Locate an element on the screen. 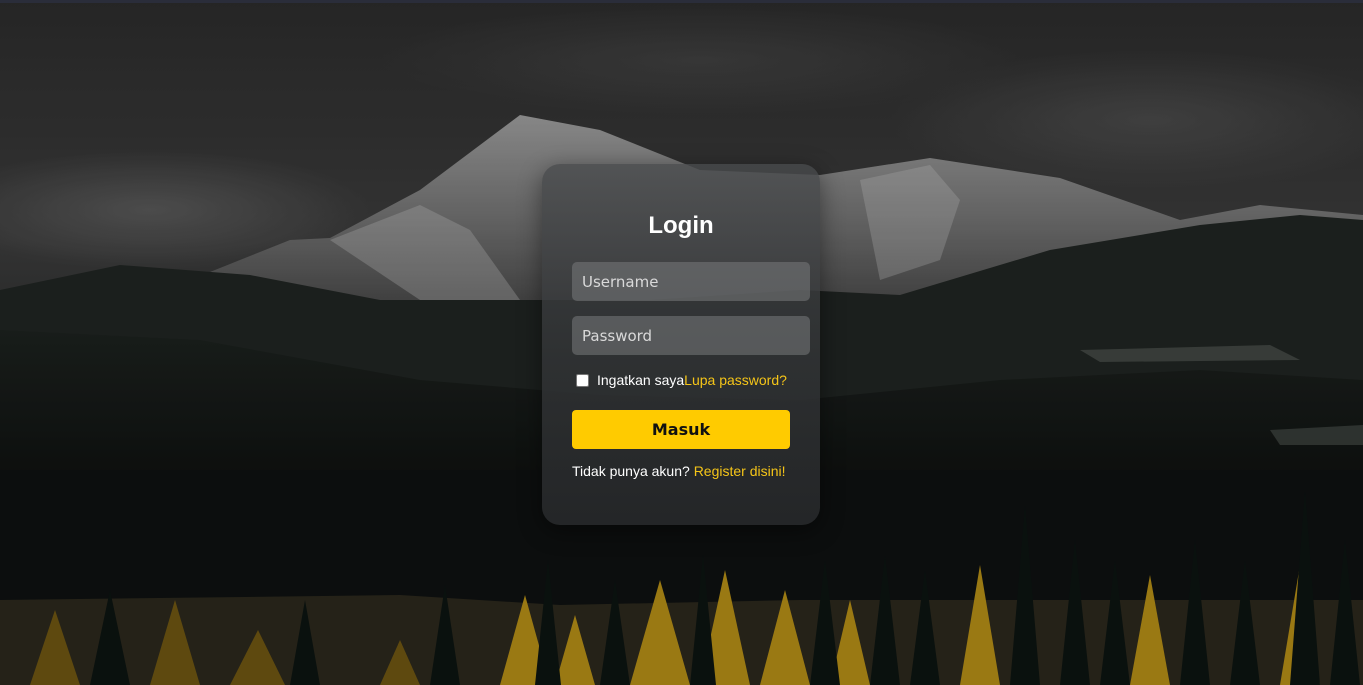 Image resolution: width=1363 pixels, height=685 pixels. username-input is located at coordinates (691, 281).